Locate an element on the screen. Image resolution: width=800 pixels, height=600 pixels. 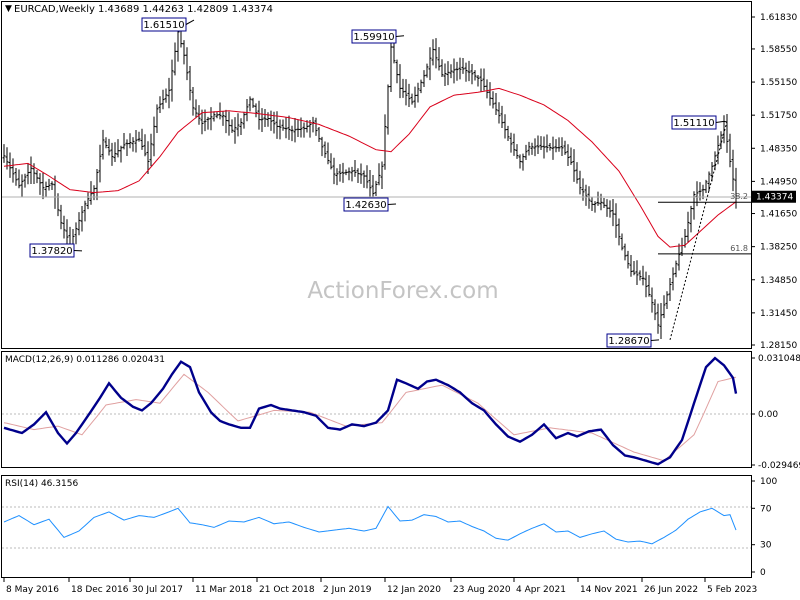
svg-text: 8 May 2016 is located at coordinates (32, 590).